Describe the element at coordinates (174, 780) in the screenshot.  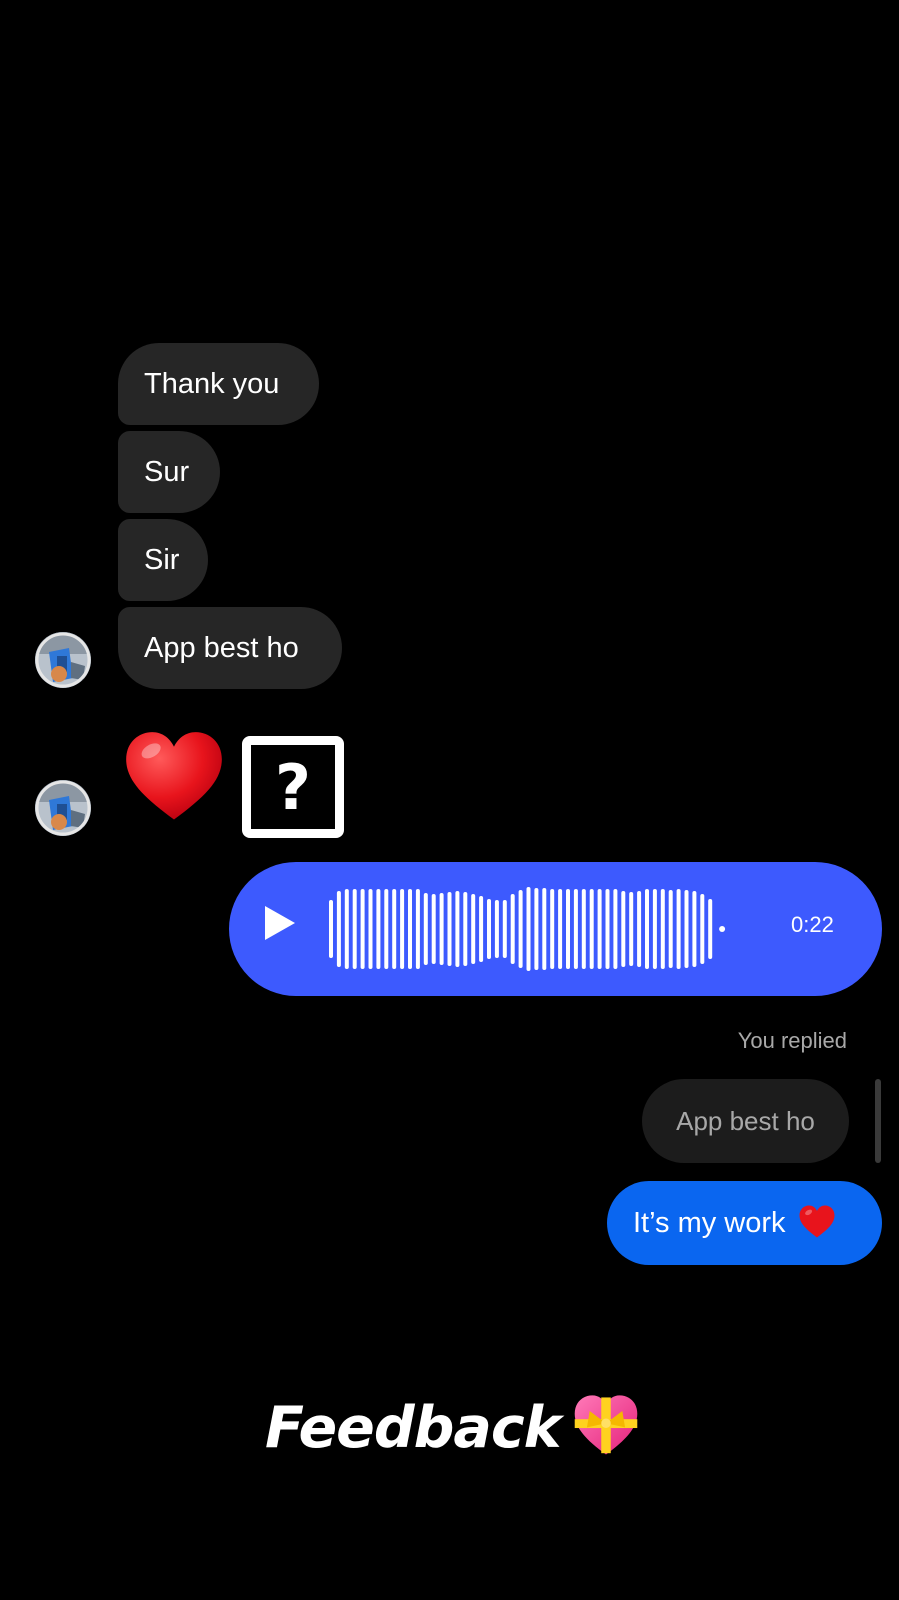
I see `red-heart-emoji` at that location.